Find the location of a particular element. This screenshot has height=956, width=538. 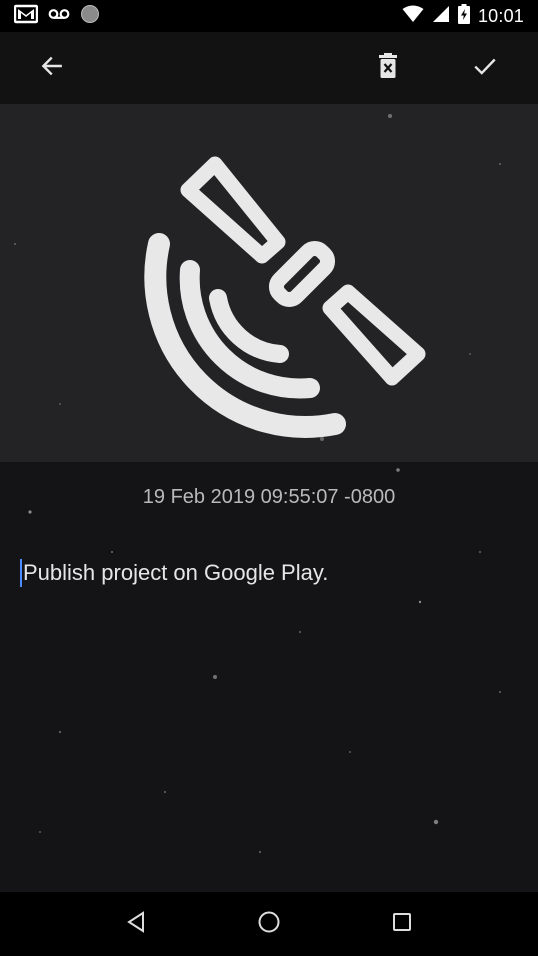

nav-home-button is located at coordinates (269, 924).